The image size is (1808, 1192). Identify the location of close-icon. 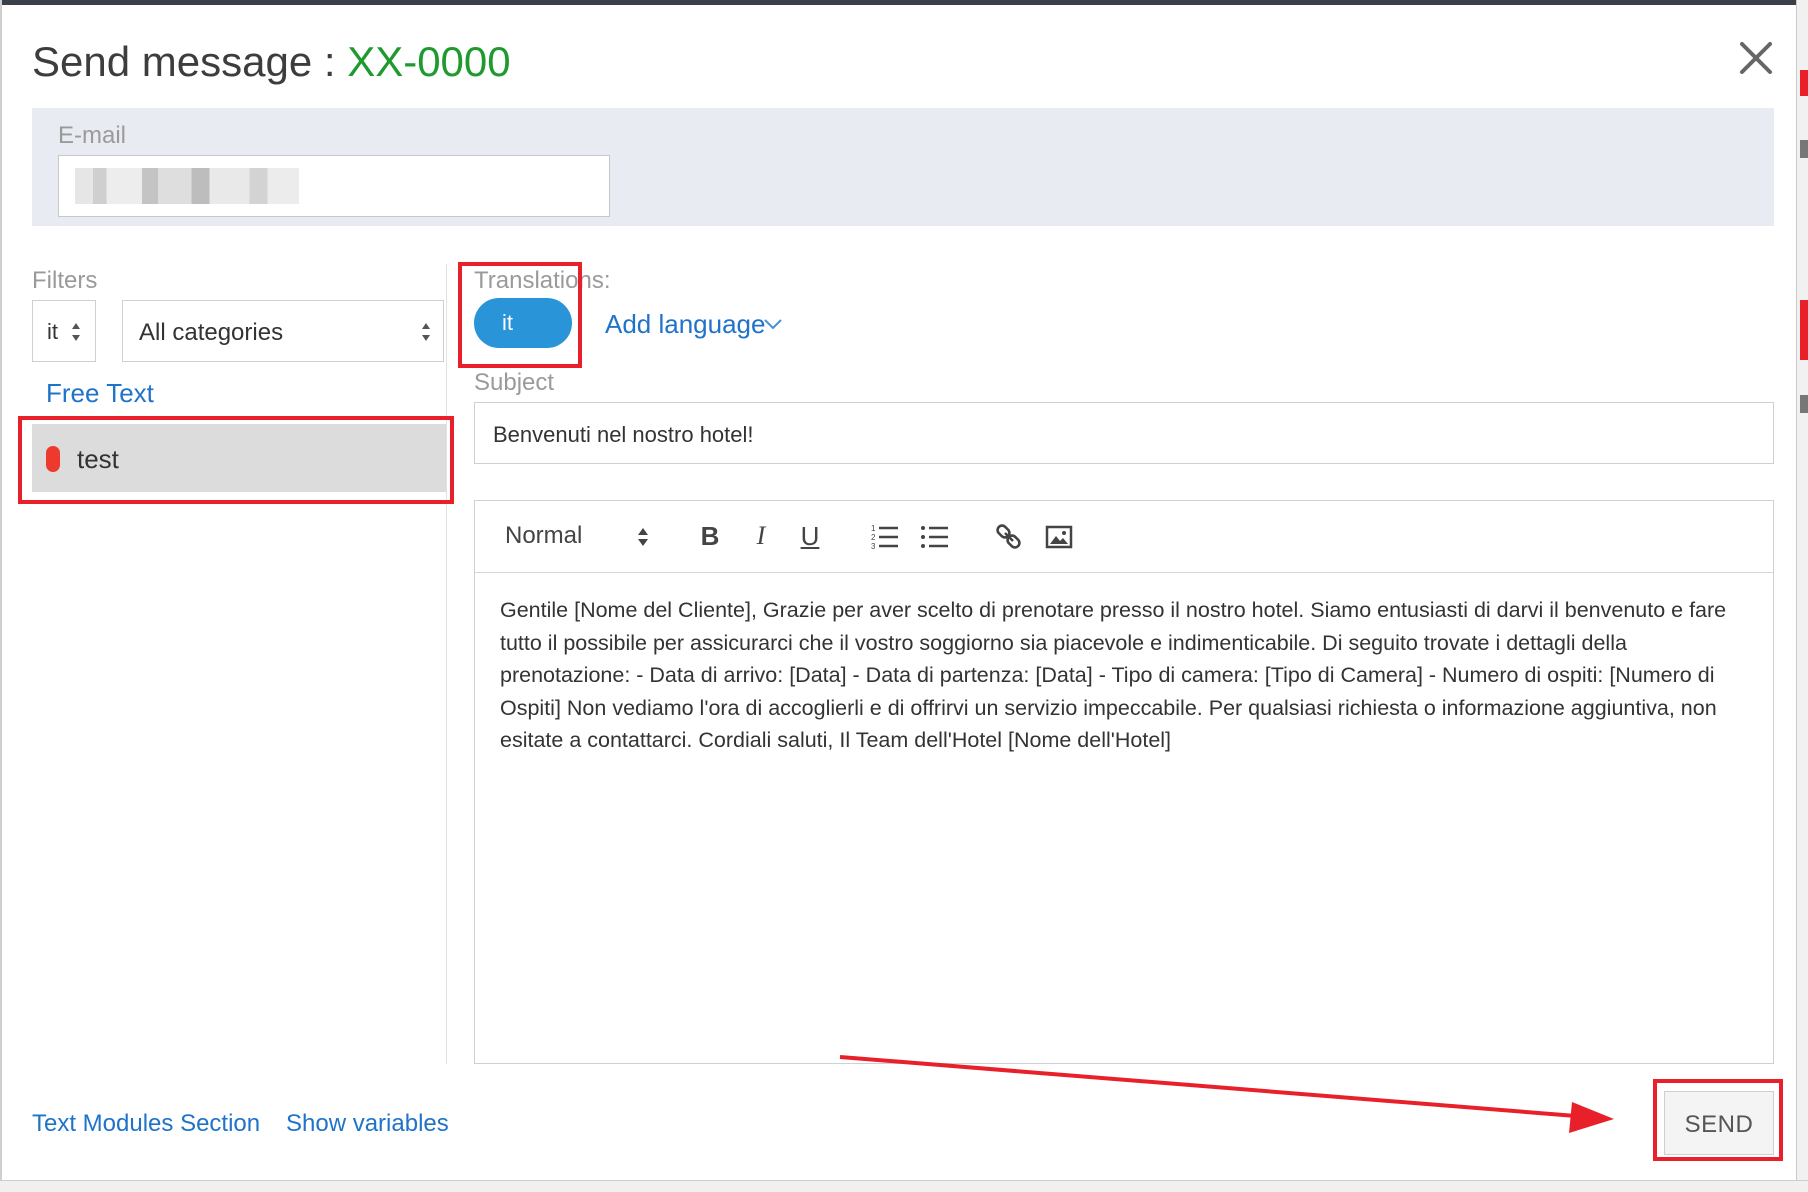
(1756, 58).